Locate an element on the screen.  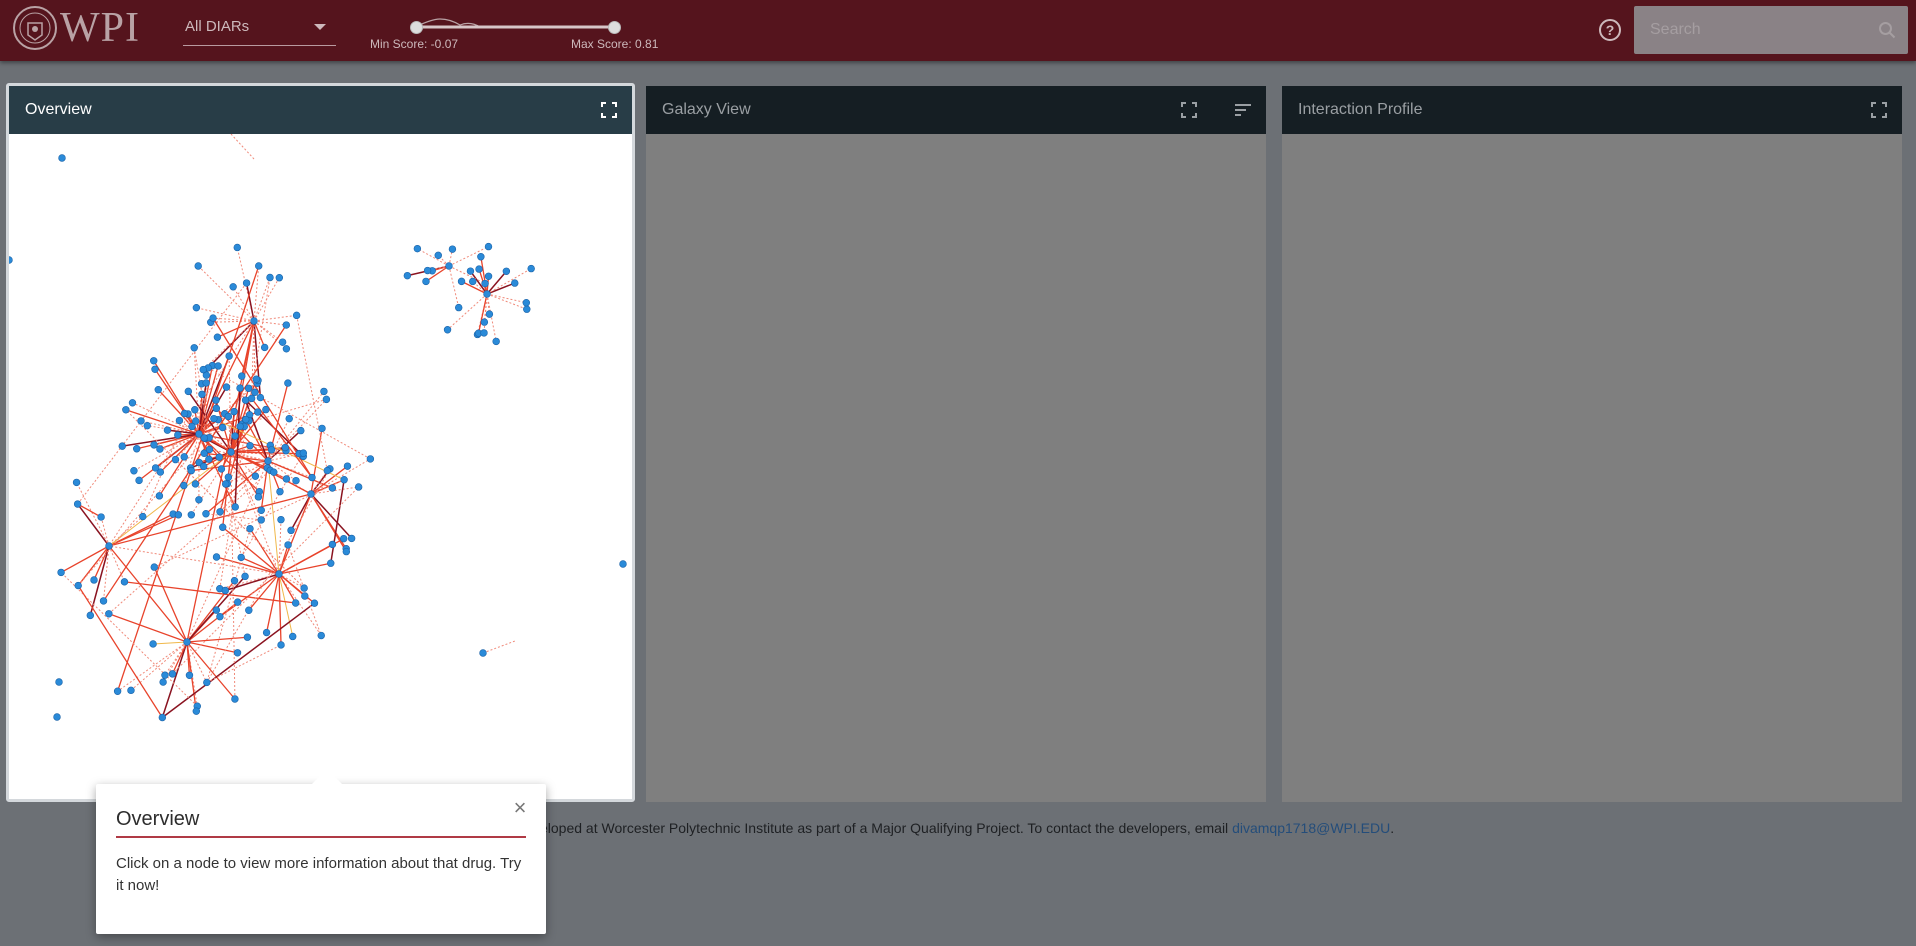
diar-filter-select: All DIARs is located at coordinates (259, 30).